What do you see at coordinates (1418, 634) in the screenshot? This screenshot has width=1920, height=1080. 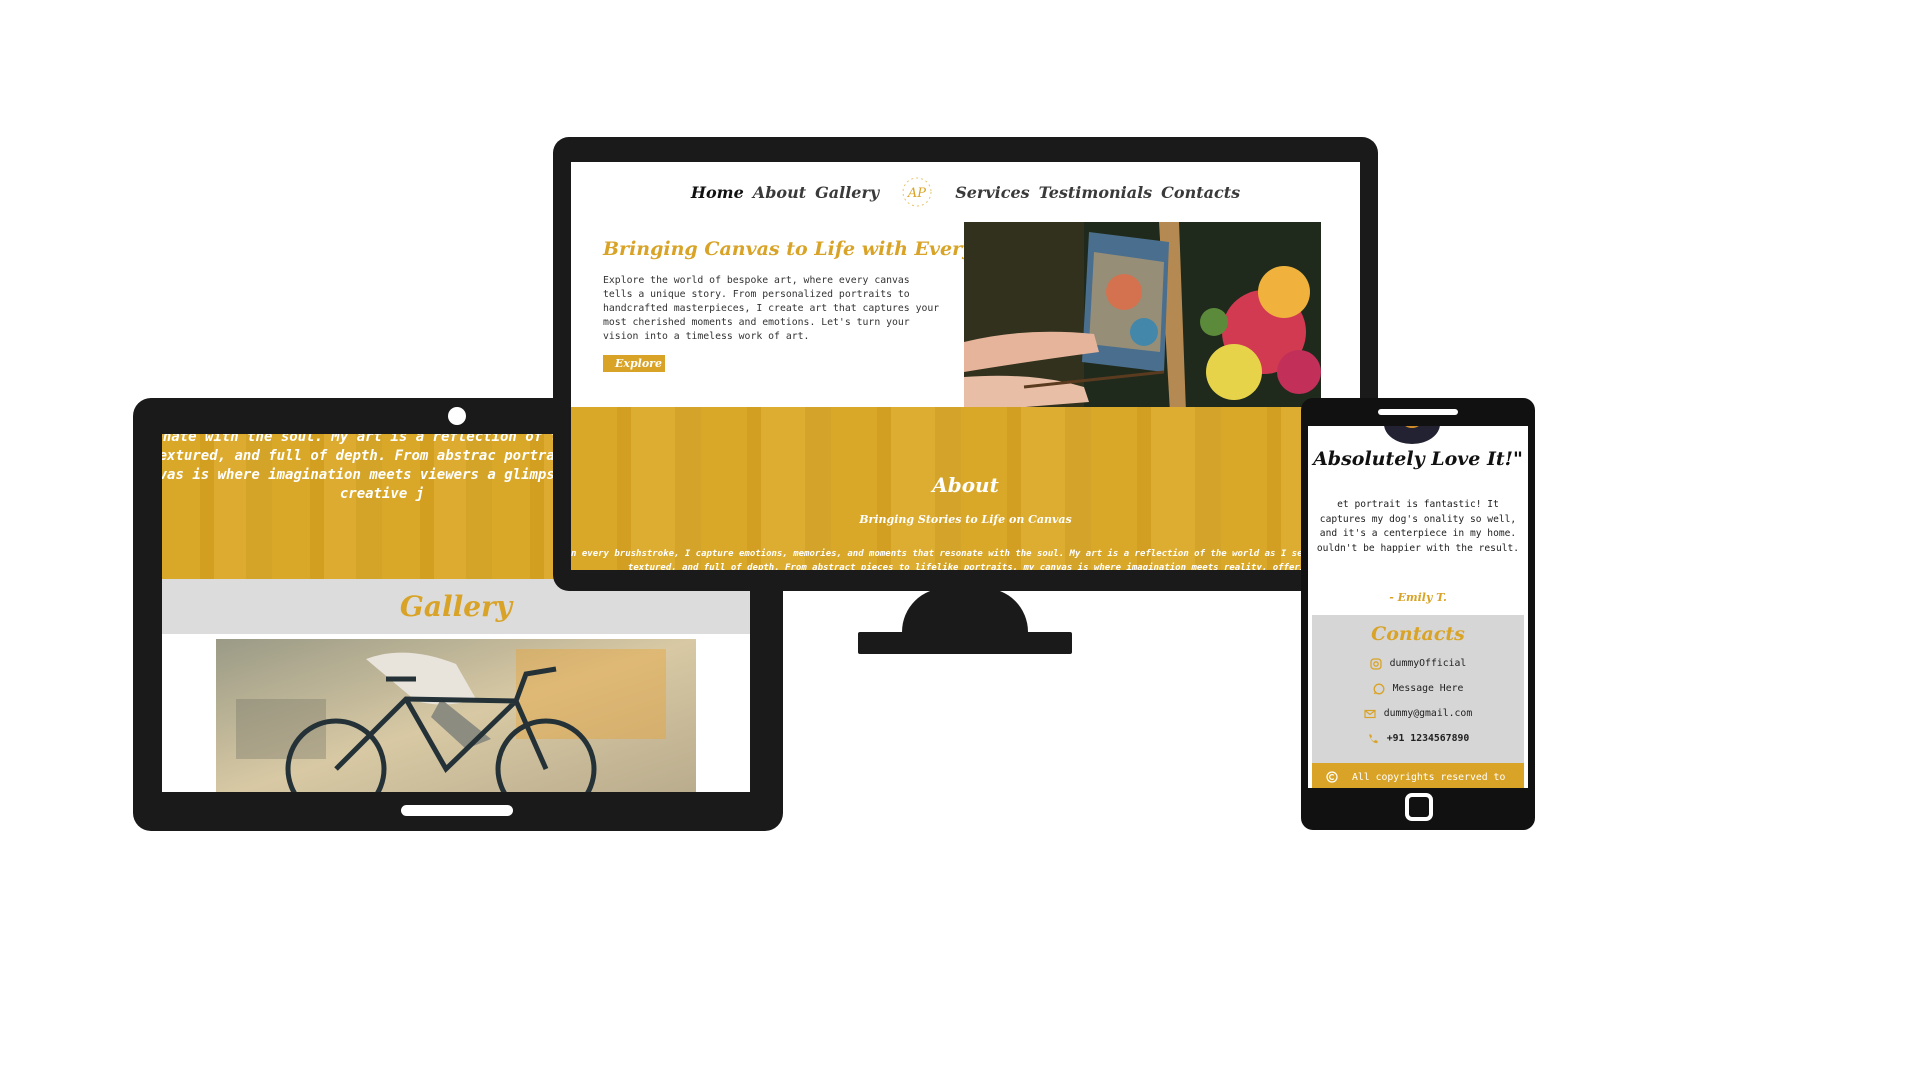 I see `contacts-title: Contacts` at bounding box center [1418, 634].